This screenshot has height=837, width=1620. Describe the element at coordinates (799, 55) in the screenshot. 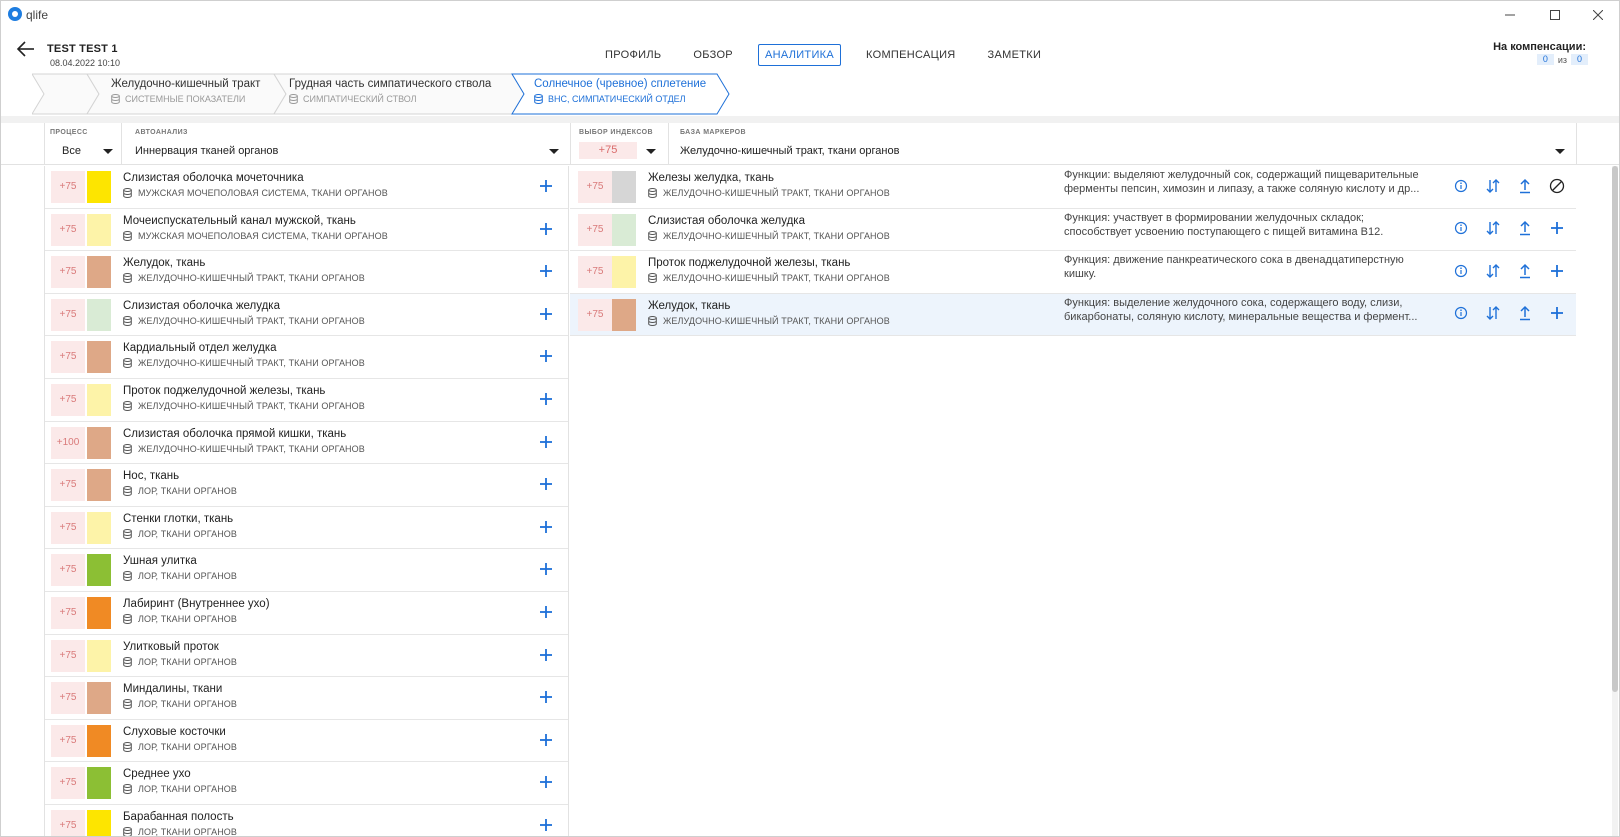

I see `tab-analytics: АНАЛИТИКА` at that location.